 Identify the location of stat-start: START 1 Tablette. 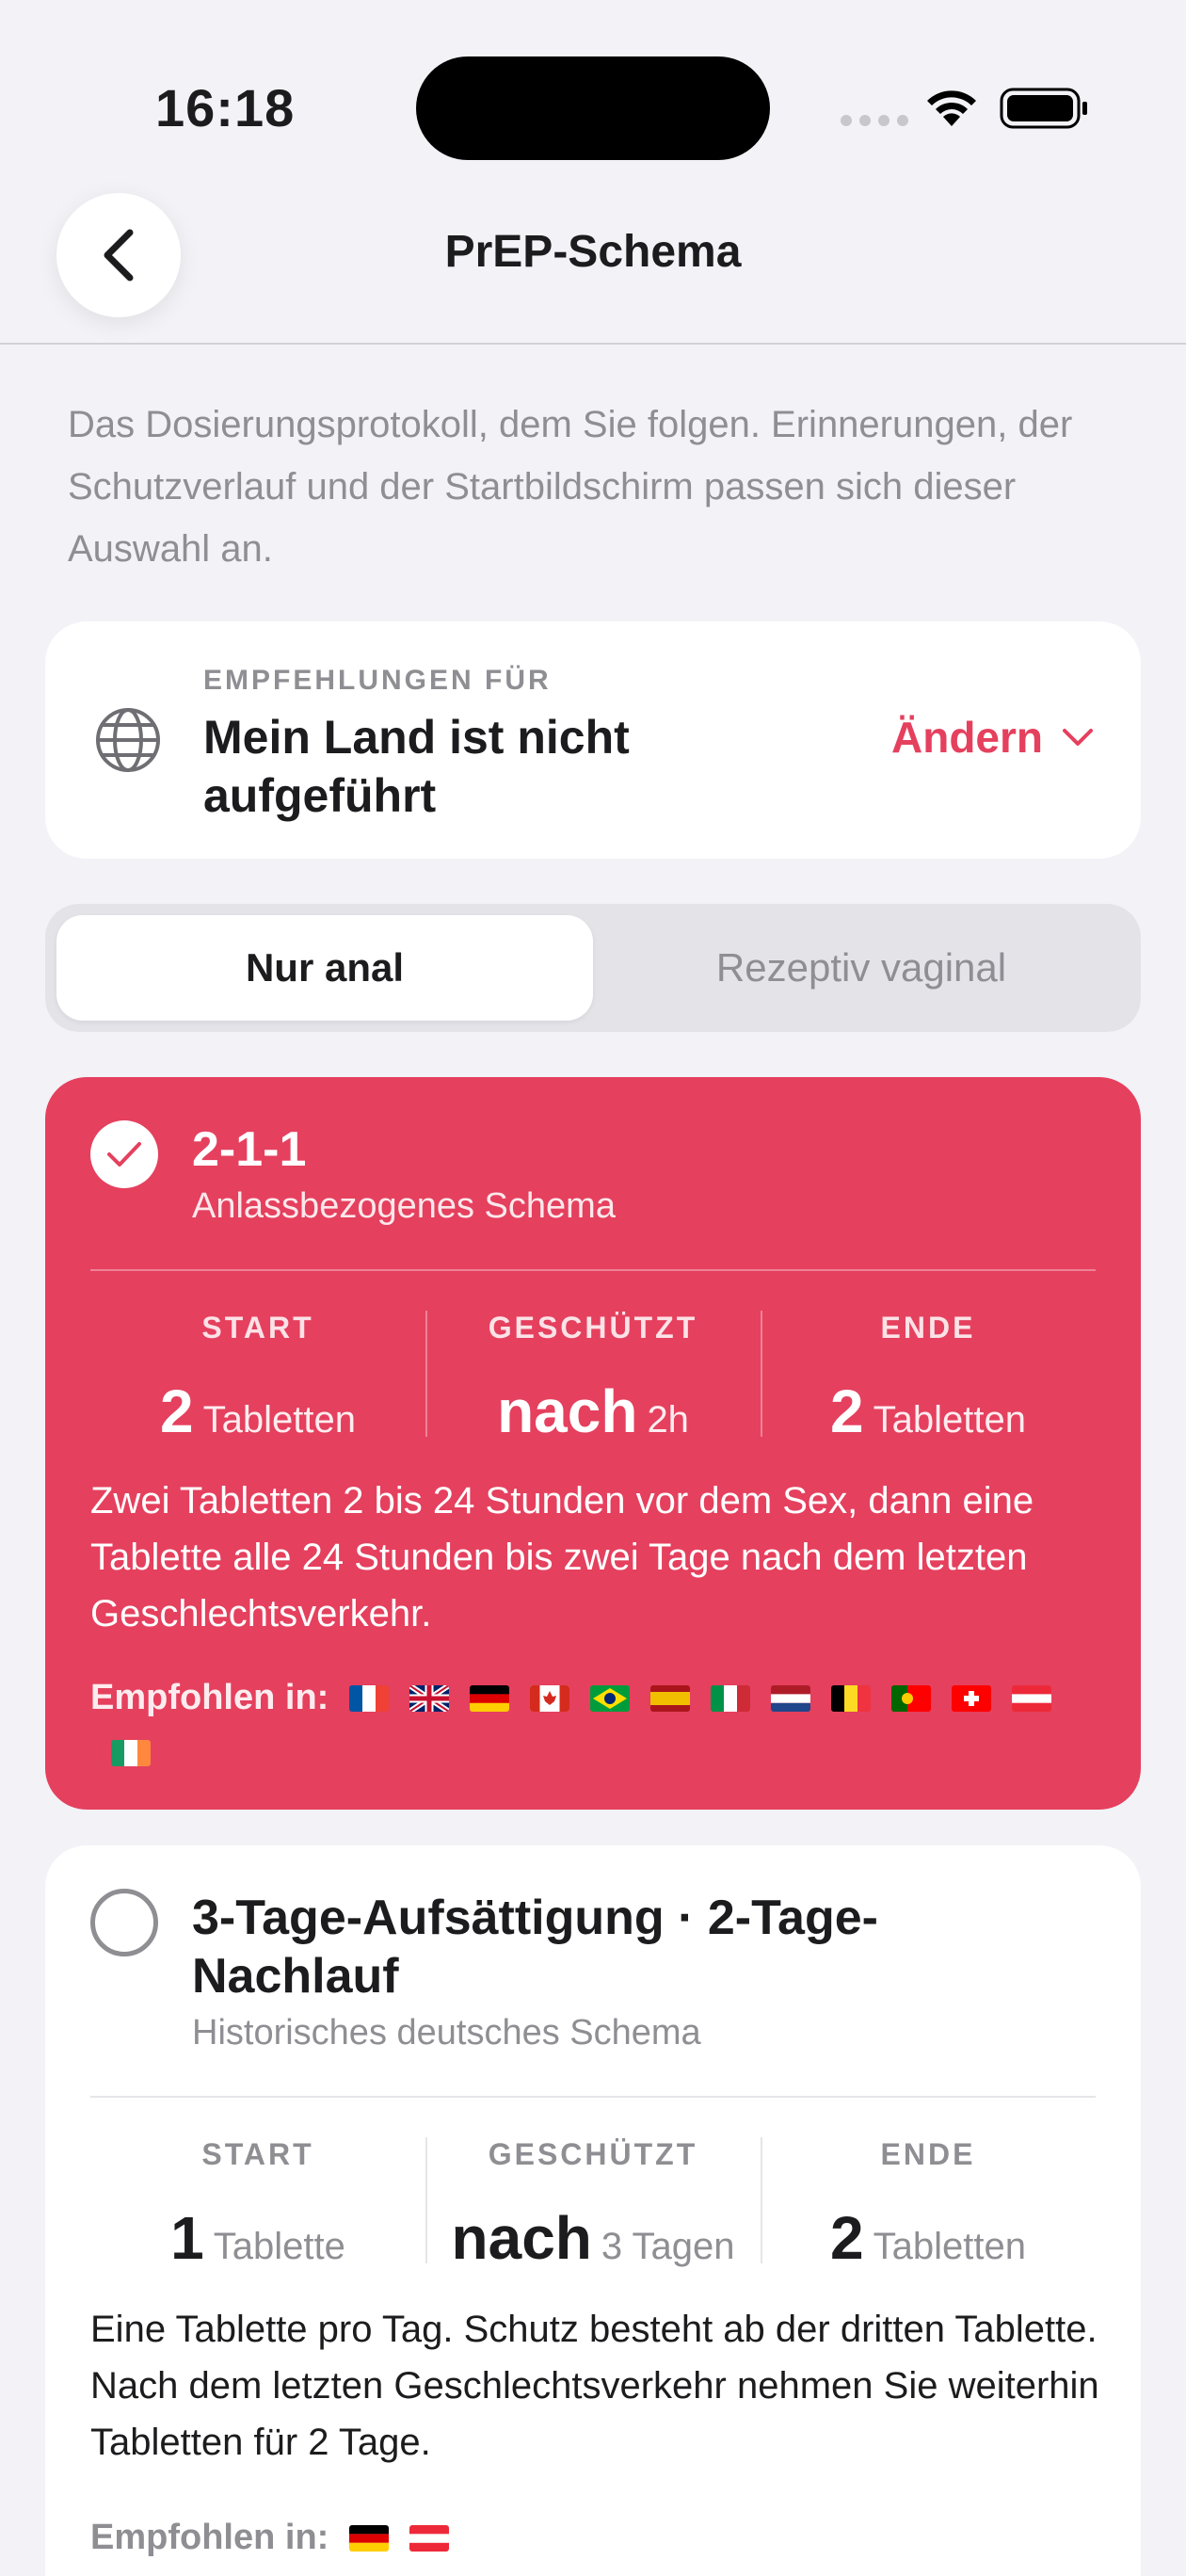
(257, 2205).